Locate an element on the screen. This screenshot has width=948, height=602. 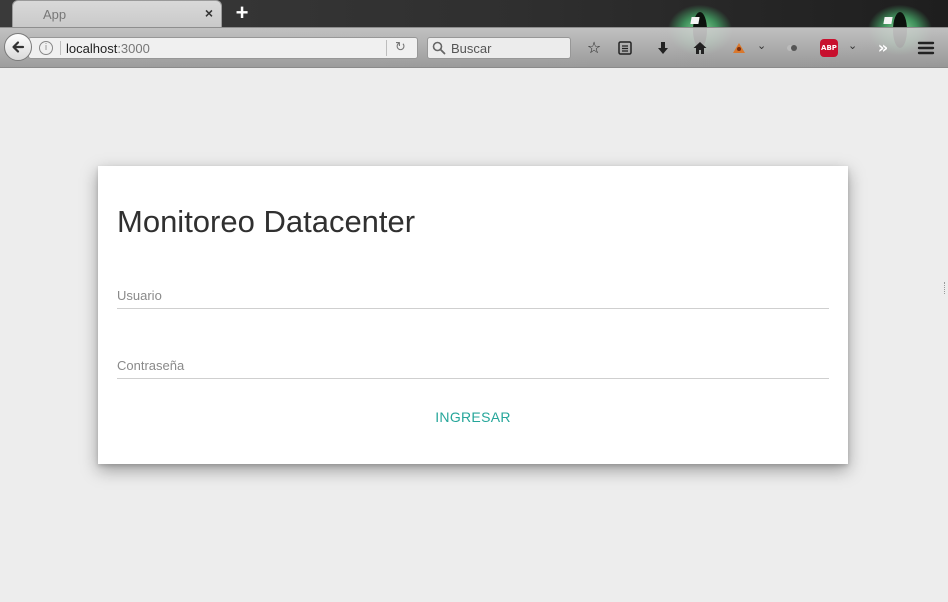
url-host: localhost is located at coordinates (92, 48).